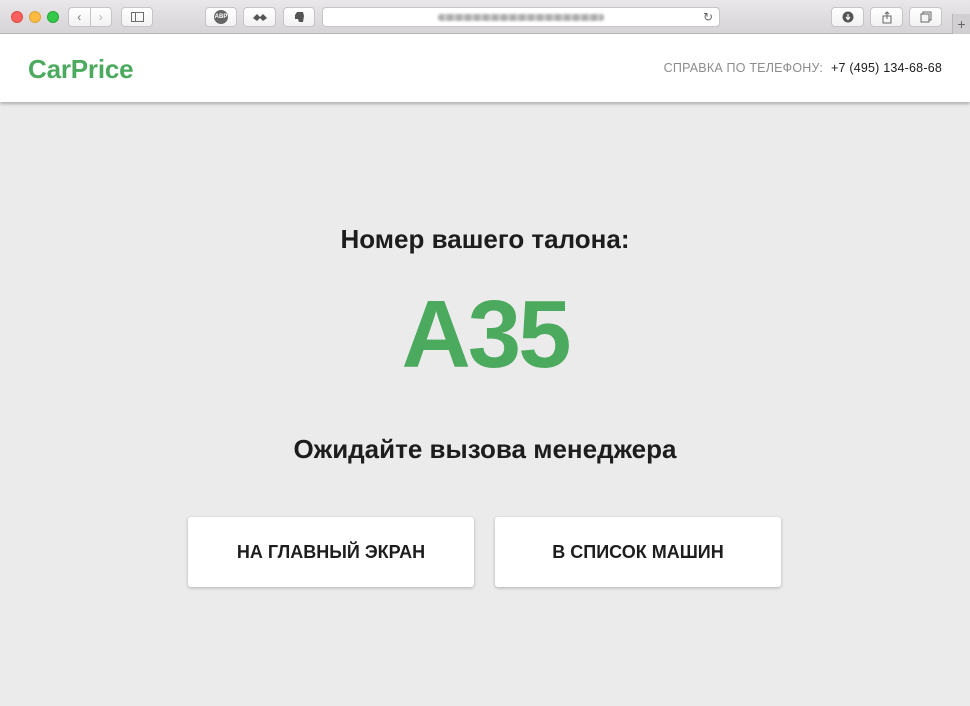 The height and width of the screenshot is (706, 970). I want to click on extension-button, so click(259, 17).